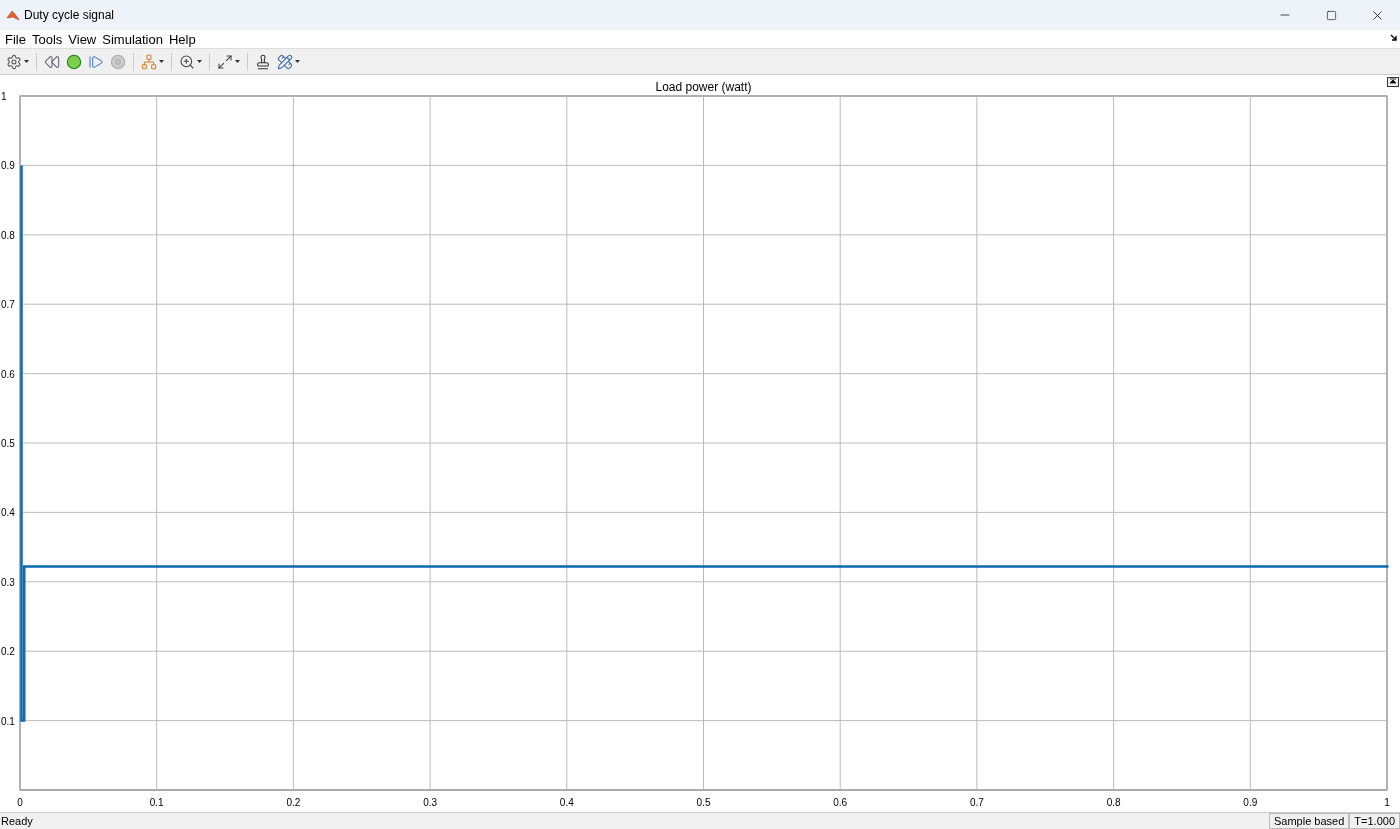 This screenshot has width=1400, height=829. I want to click on zoom-in-icon, so click(187, 61).